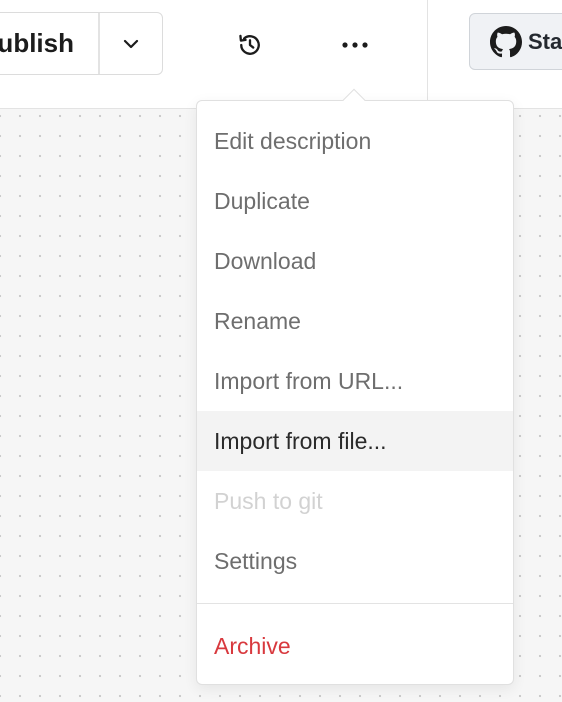 The width and height of the screenshot is (562, 702). What do you see at coordinates (355, 603) in the screenshot?
I see `menu-divider` at bounding box center [355, 603].